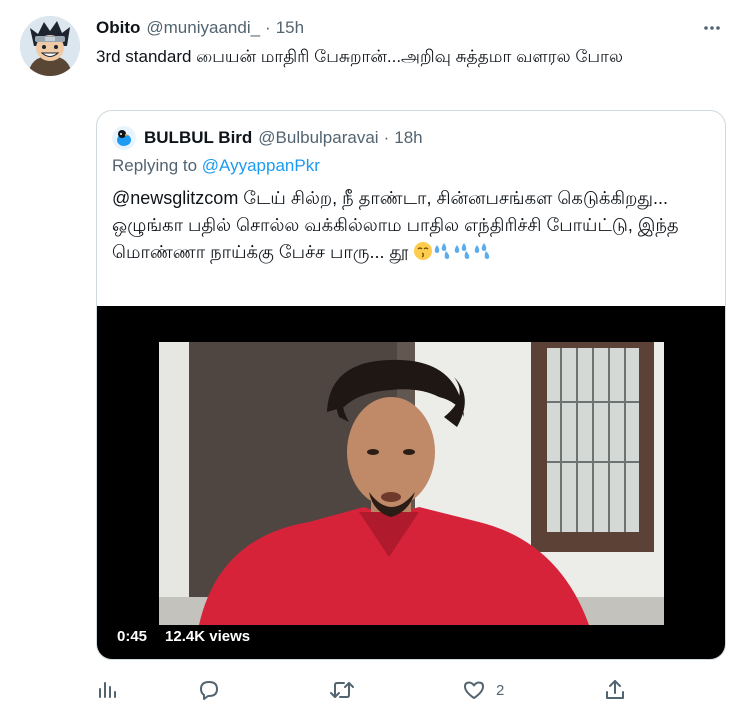 Image resolution: width=748 pixels, height=714 pixels. I want to click on tweet-header: Obito @muniyaandi_ · 15h, so click(412, 28).